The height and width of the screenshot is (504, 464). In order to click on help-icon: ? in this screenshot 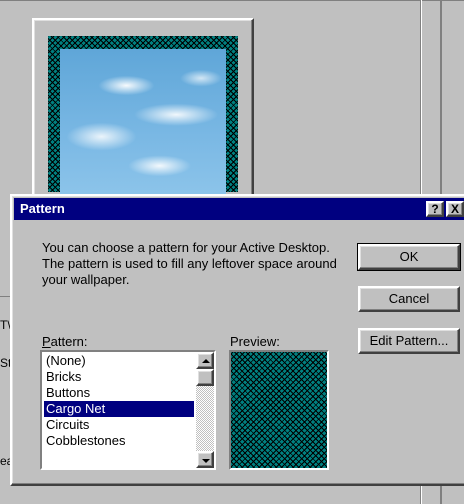, I will do `click(435, 209)`.